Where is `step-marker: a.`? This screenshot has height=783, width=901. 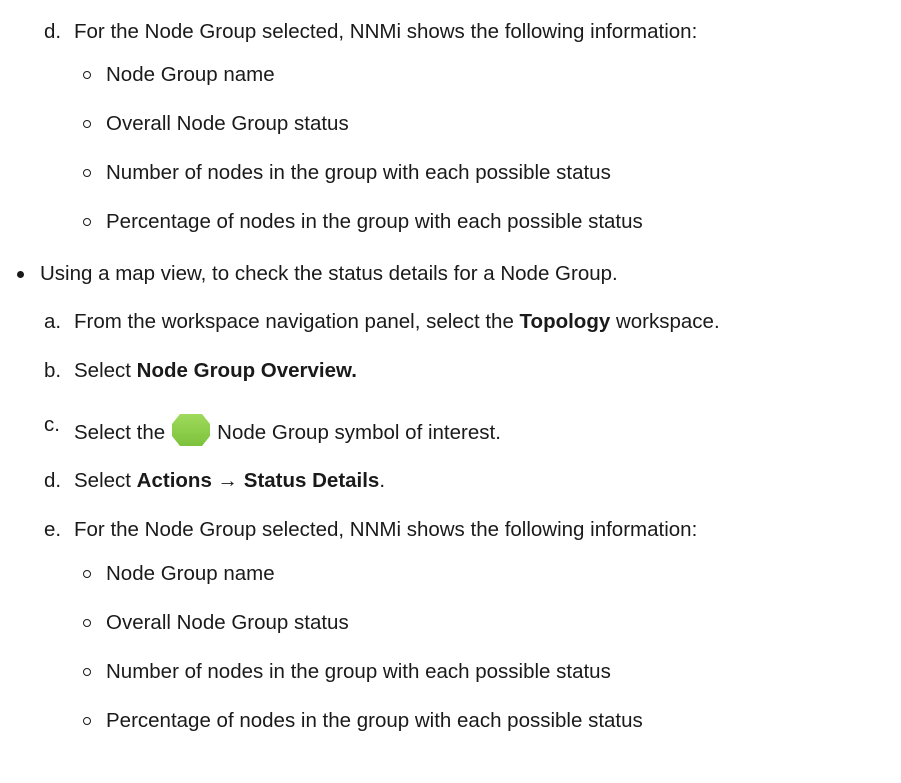
step-marker: a. is located at coordinates (53, 321).